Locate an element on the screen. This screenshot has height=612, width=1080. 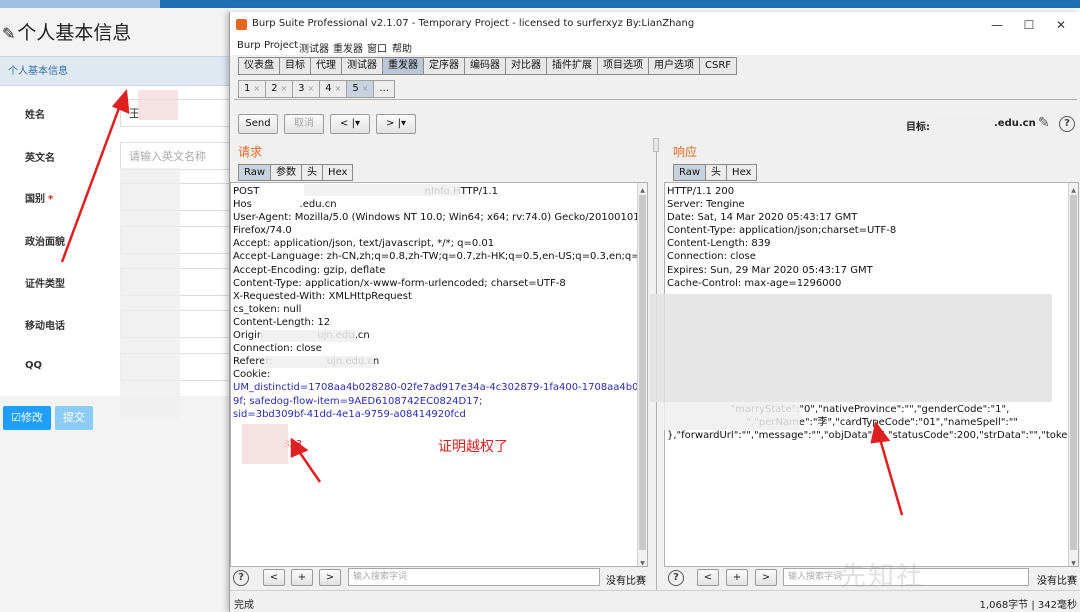
watermark: 先知社 is located at coordinates (882, 577).